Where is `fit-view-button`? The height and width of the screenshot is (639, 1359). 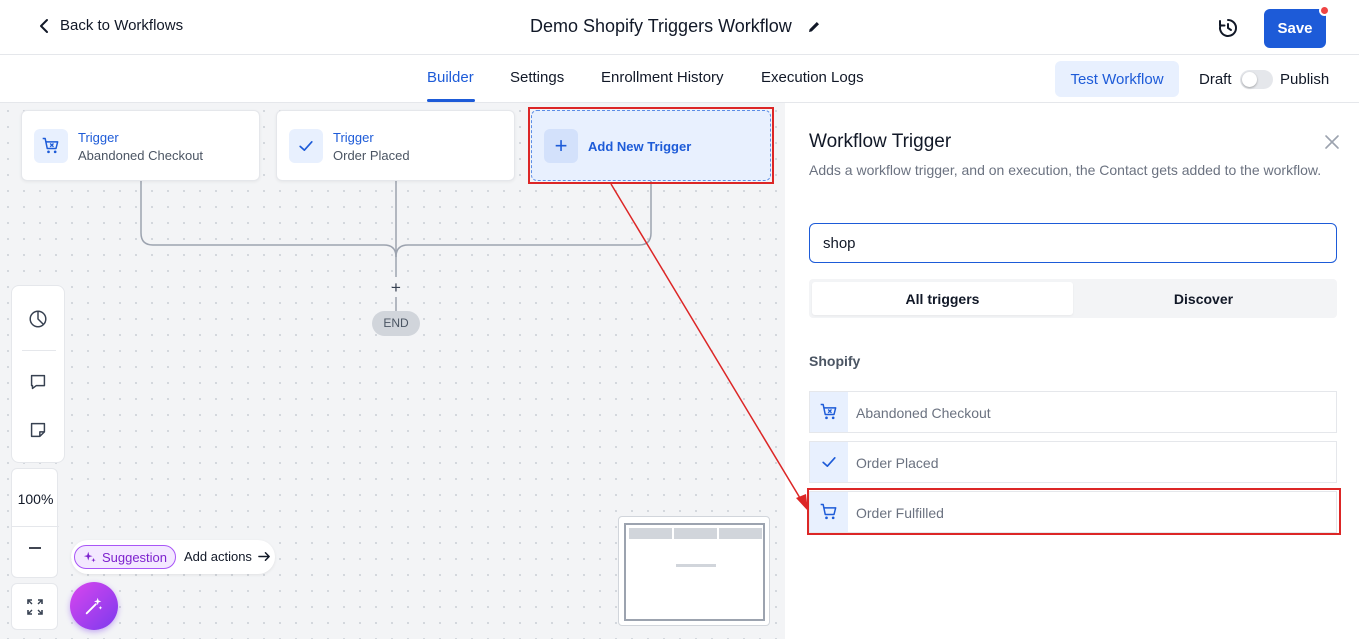 fit-view-button is located at coordinates (34, 606).